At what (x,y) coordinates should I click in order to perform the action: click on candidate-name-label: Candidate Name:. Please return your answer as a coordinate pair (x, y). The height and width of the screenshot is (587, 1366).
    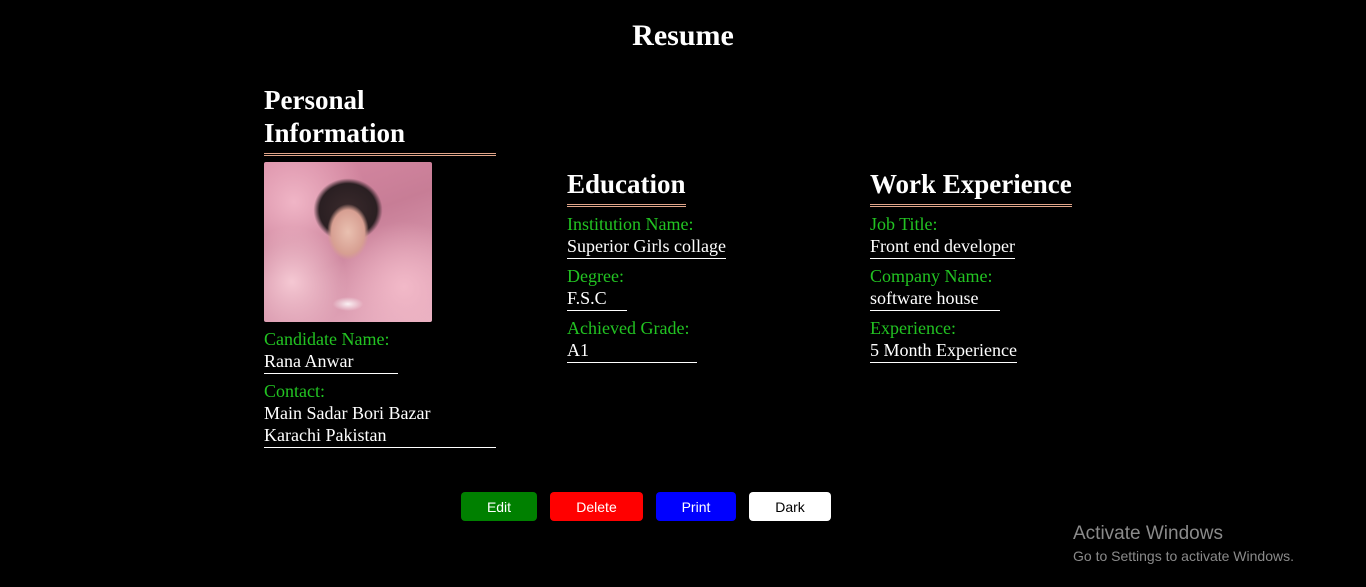
    Looking at the image, I should click on (327, 339).